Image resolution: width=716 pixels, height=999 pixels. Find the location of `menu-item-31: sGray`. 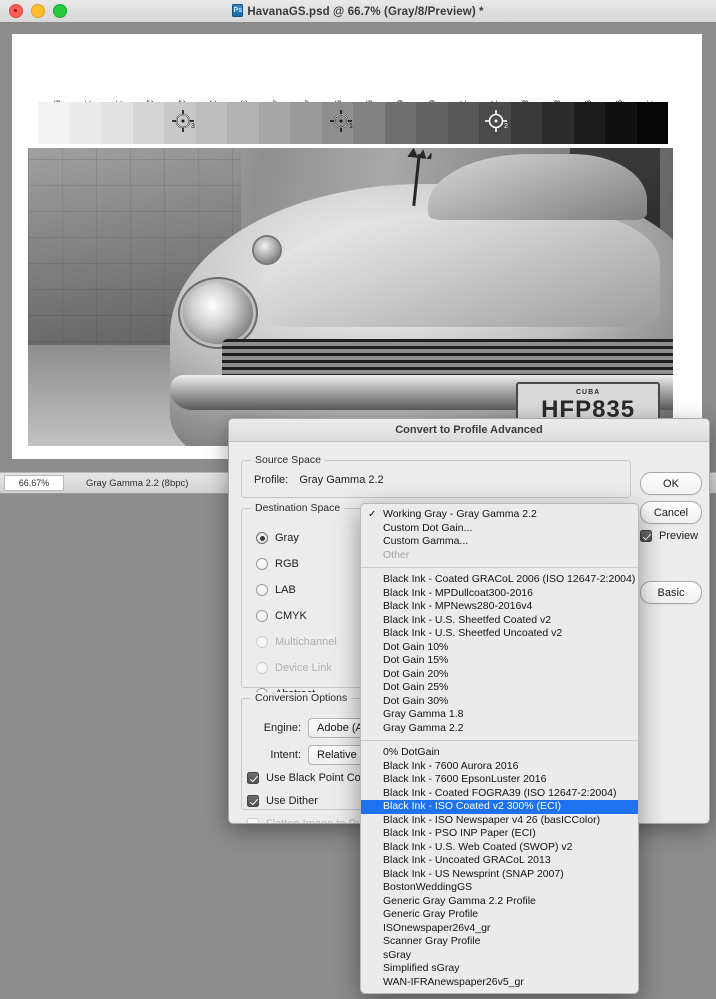

menu-item-31: sGray is located at coordinates (499, 956).